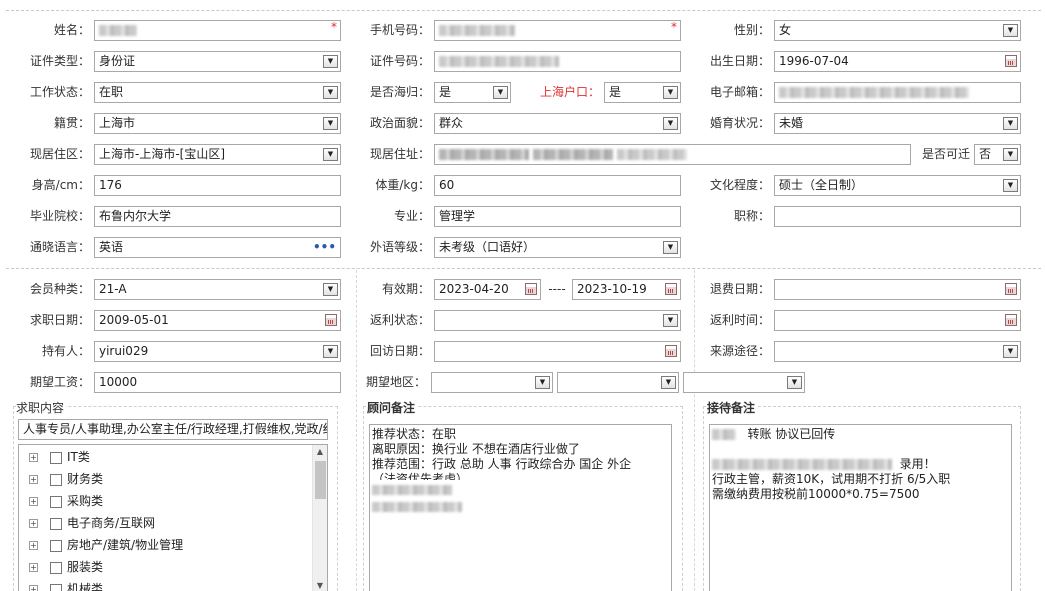 The image size is (1045, 591). Describe the element at coordinates (162, 154) in the screenshot. I see `current-area-value: 上海市-上海市-[宝山区]` at that location.